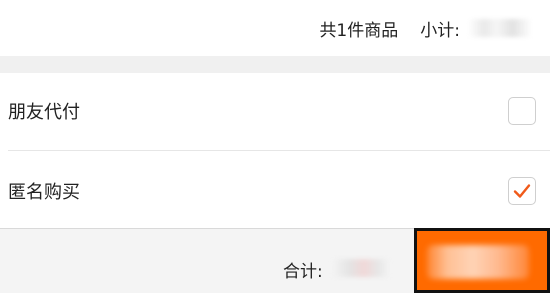  Describe the element at coordinates (275, 64) in the screenshot. I see `section-divider-band` at that location.